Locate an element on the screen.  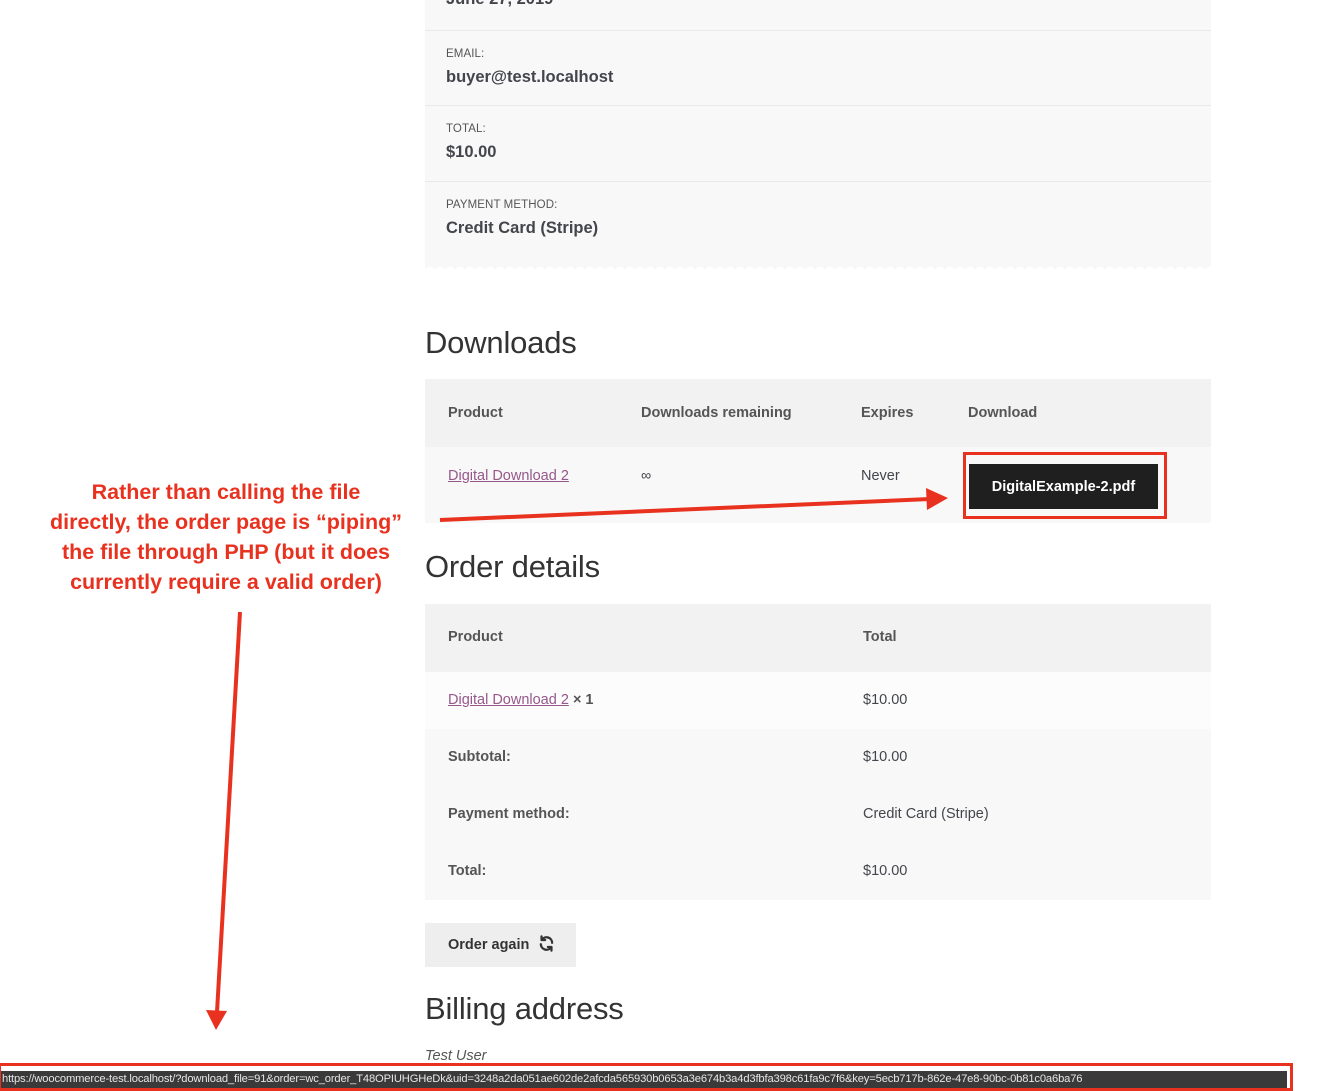
highlight-box is located at coordinates (646, 1077).